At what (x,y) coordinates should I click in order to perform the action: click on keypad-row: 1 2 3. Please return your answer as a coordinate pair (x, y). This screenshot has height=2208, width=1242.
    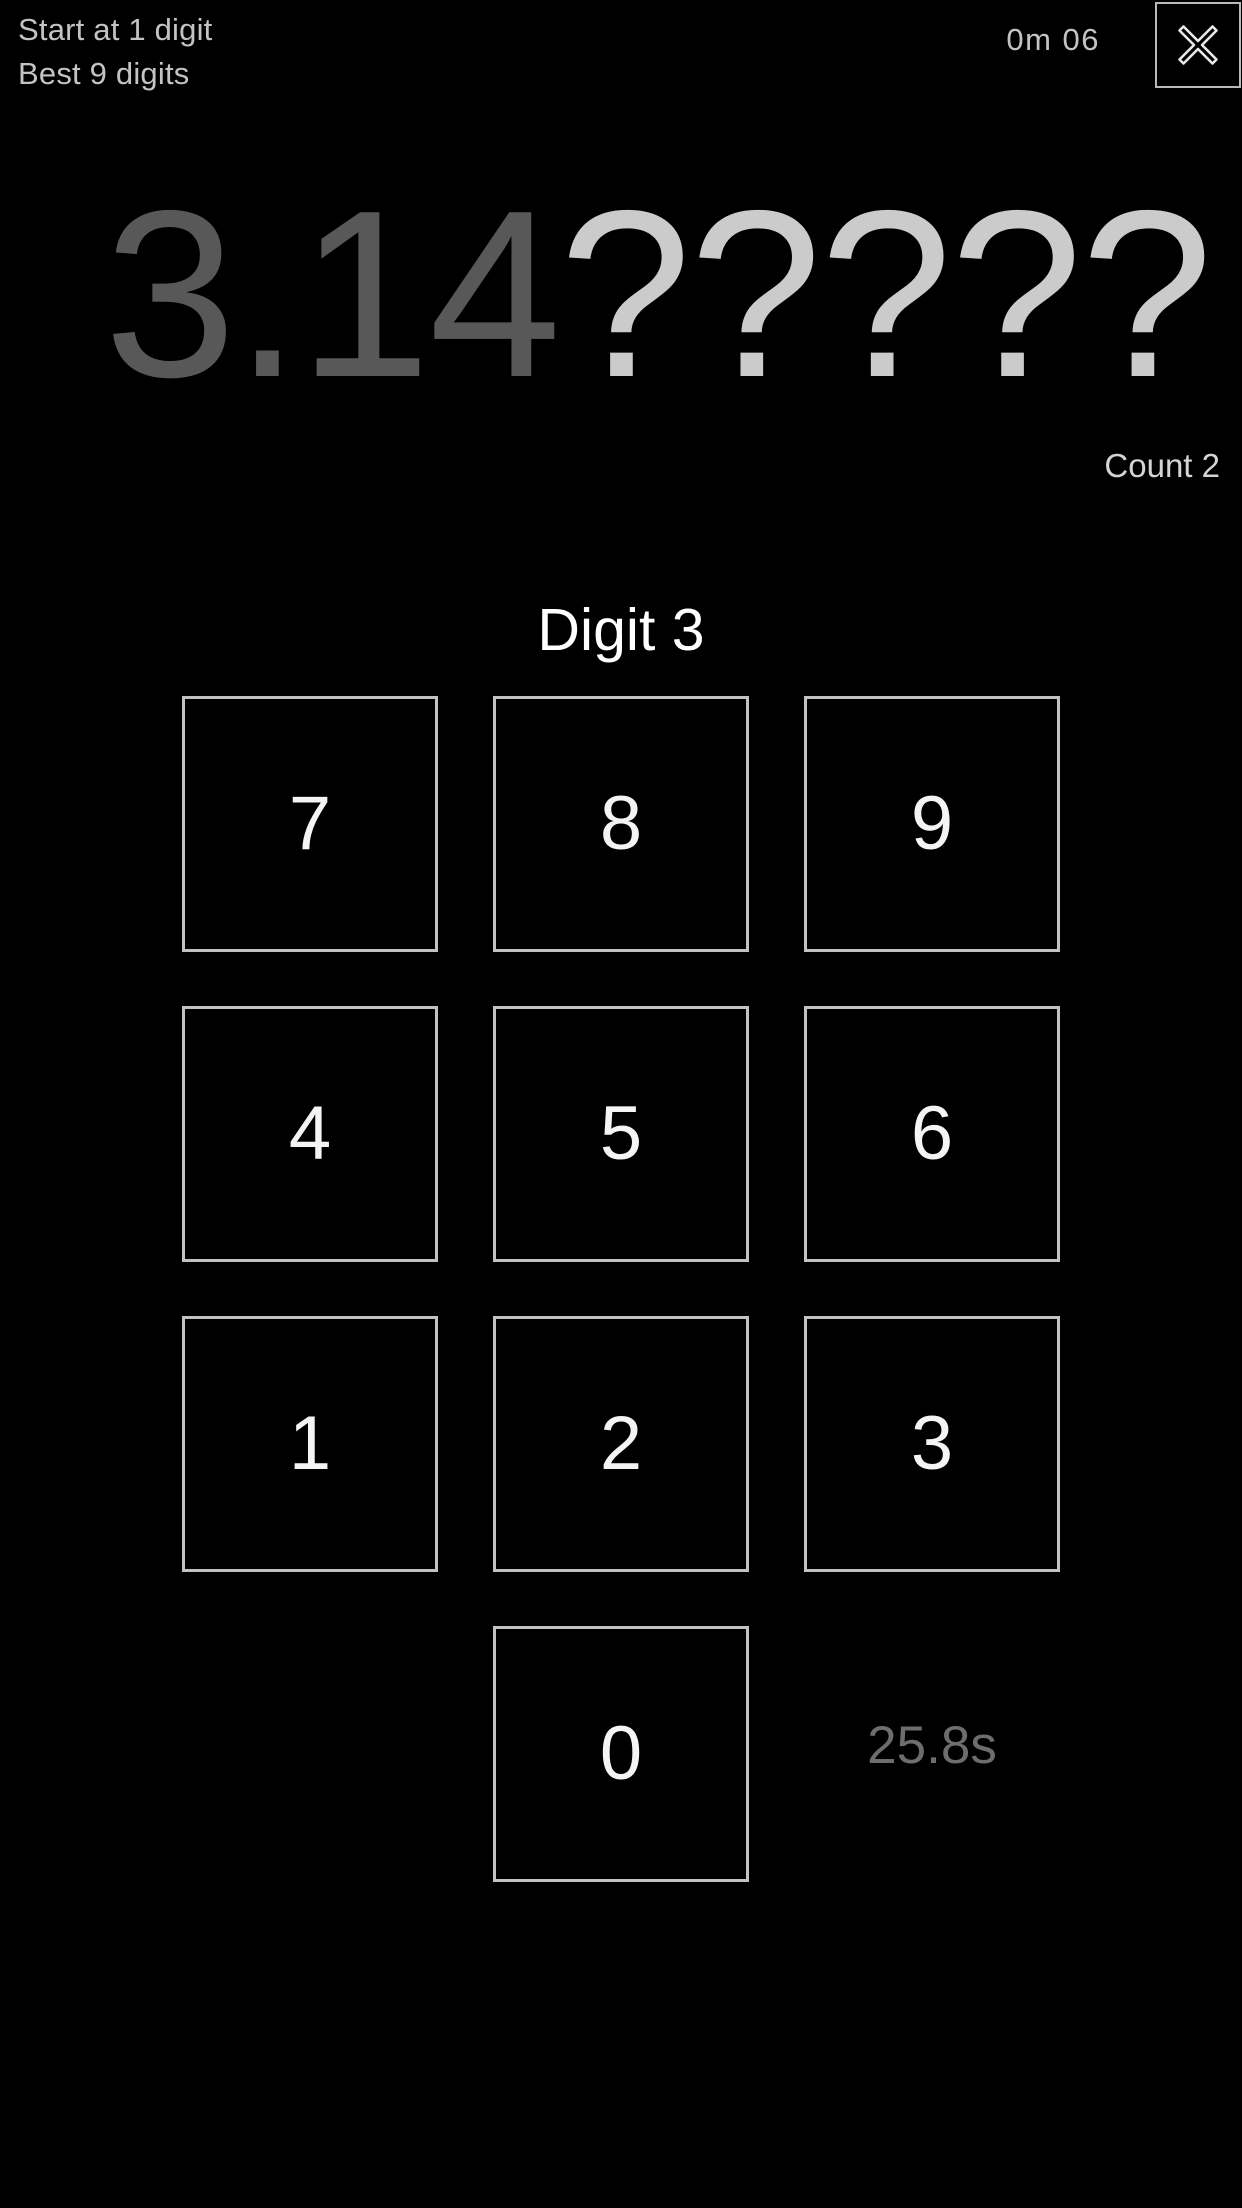
    Looking at the image, I should click on (621, 1444).